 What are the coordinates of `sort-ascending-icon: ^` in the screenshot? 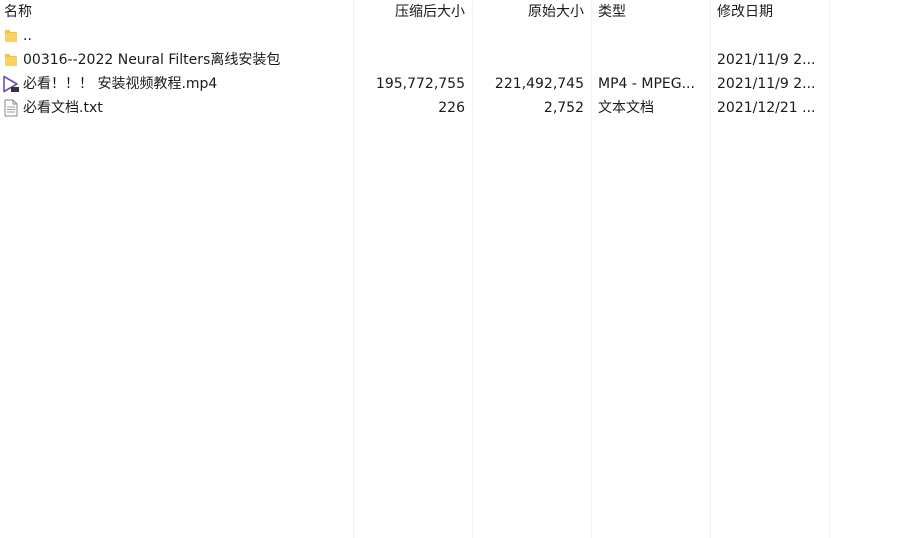 It's located at (174, 2).